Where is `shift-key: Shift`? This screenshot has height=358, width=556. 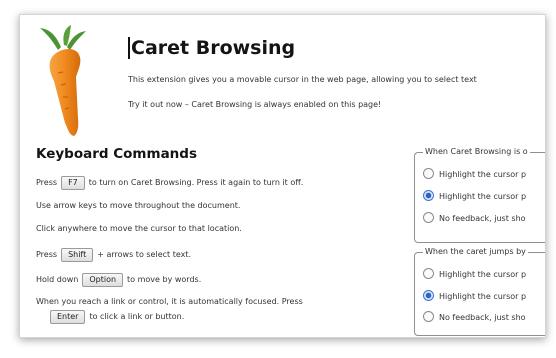 shift-key: Shift is located at coordinates (77, 255).